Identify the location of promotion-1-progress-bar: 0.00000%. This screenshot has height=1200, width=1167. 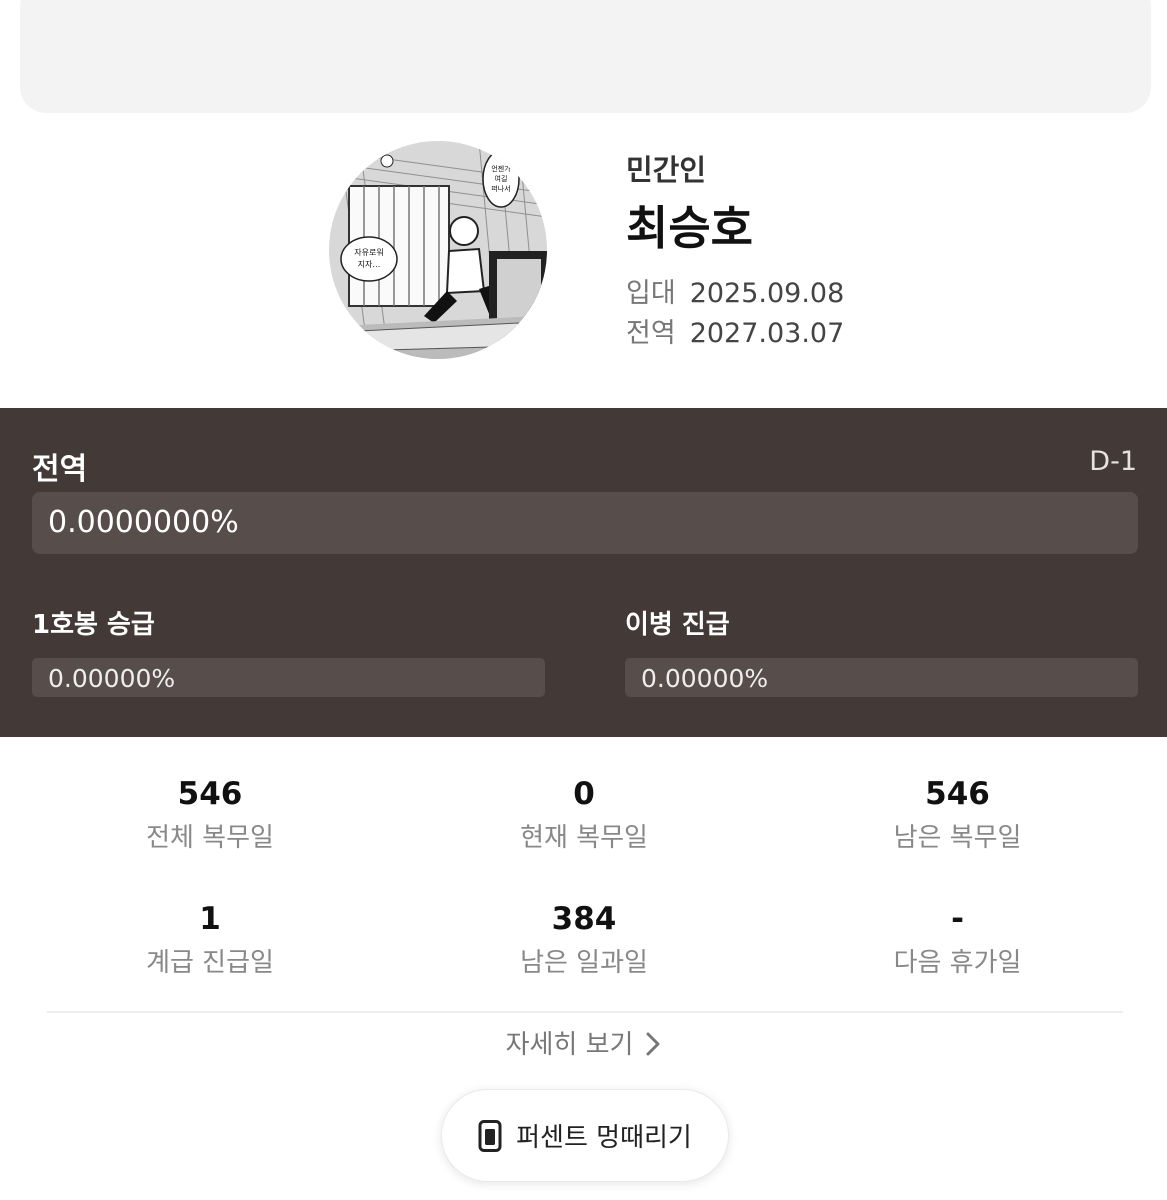
(288, 677).